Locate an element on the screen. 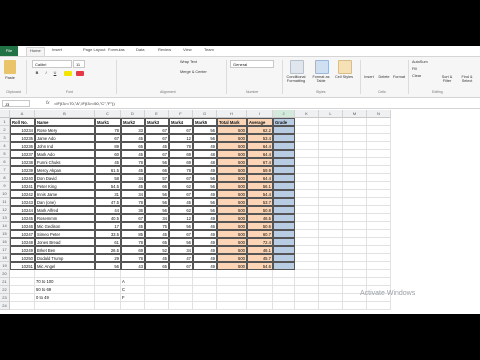 The height and width of the screenshot is (360, 480). value-cell: 10237 is located at coordinates (22, 154).